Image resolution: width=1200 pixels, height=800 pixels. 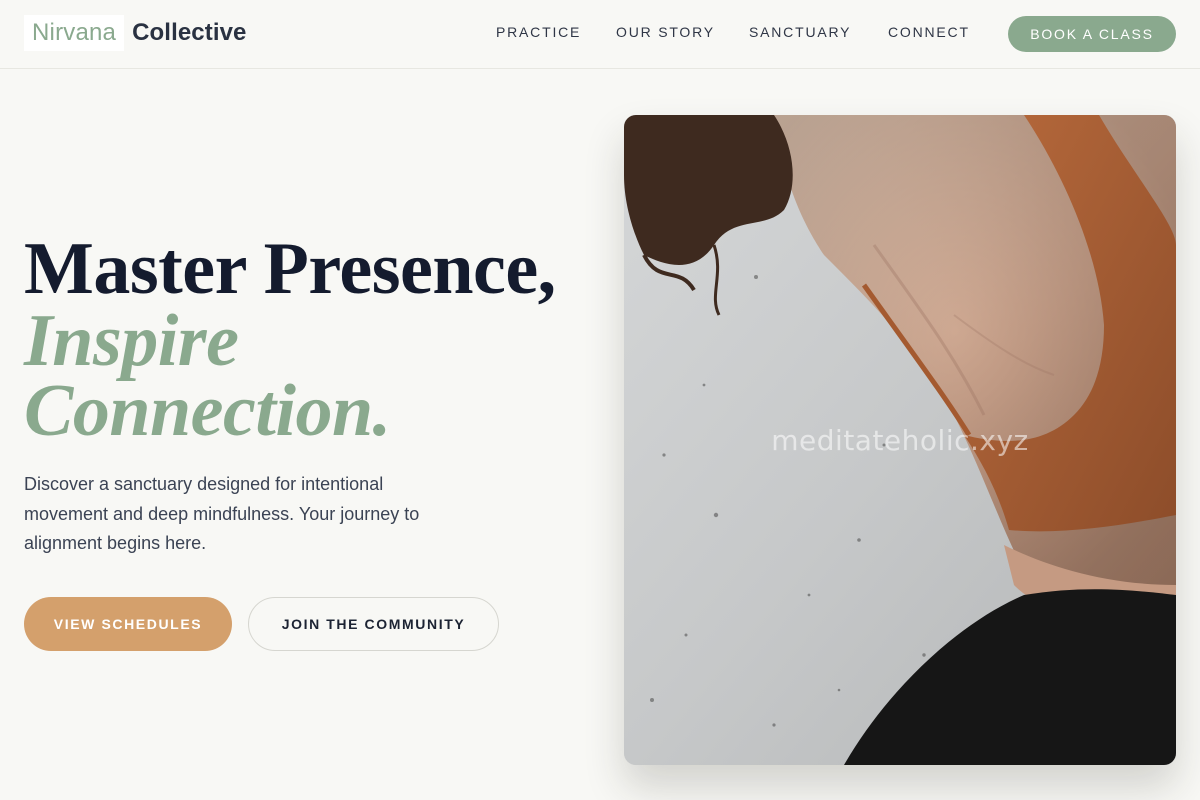 I want to click on brand-name-secondary: Collective, so click(x=189, y=32).